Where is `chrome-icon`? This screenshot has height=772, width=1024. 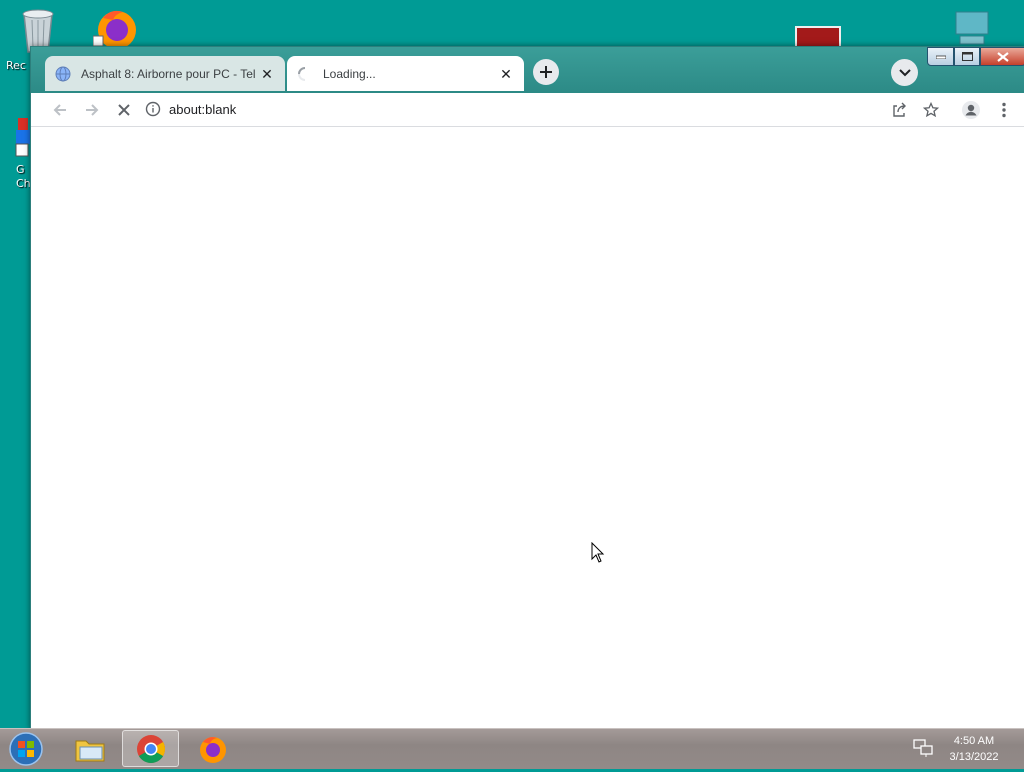
chrome-icon is located at coordinates (150, 748).